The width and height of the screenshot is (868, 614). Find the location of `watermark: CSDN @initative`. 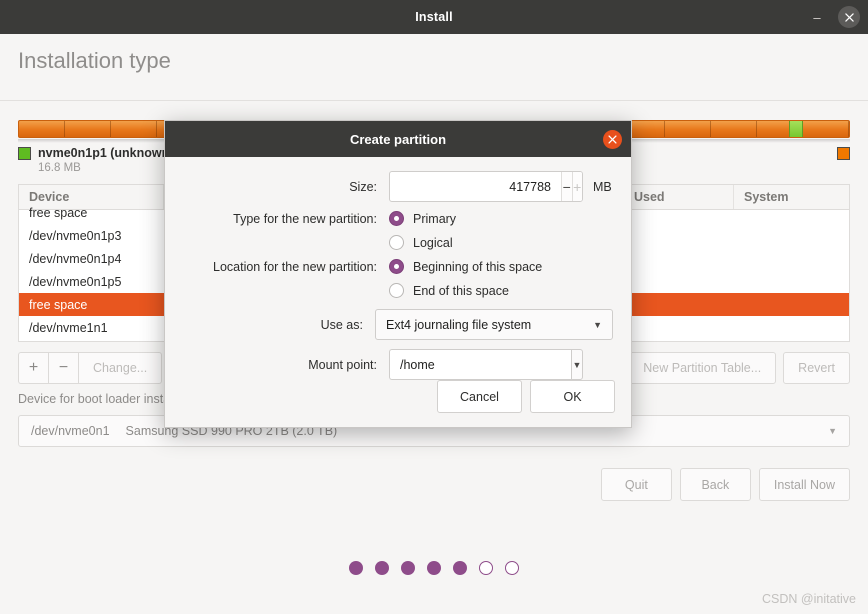

watermark: CSDN @initative is located at coordinates (809, 599).